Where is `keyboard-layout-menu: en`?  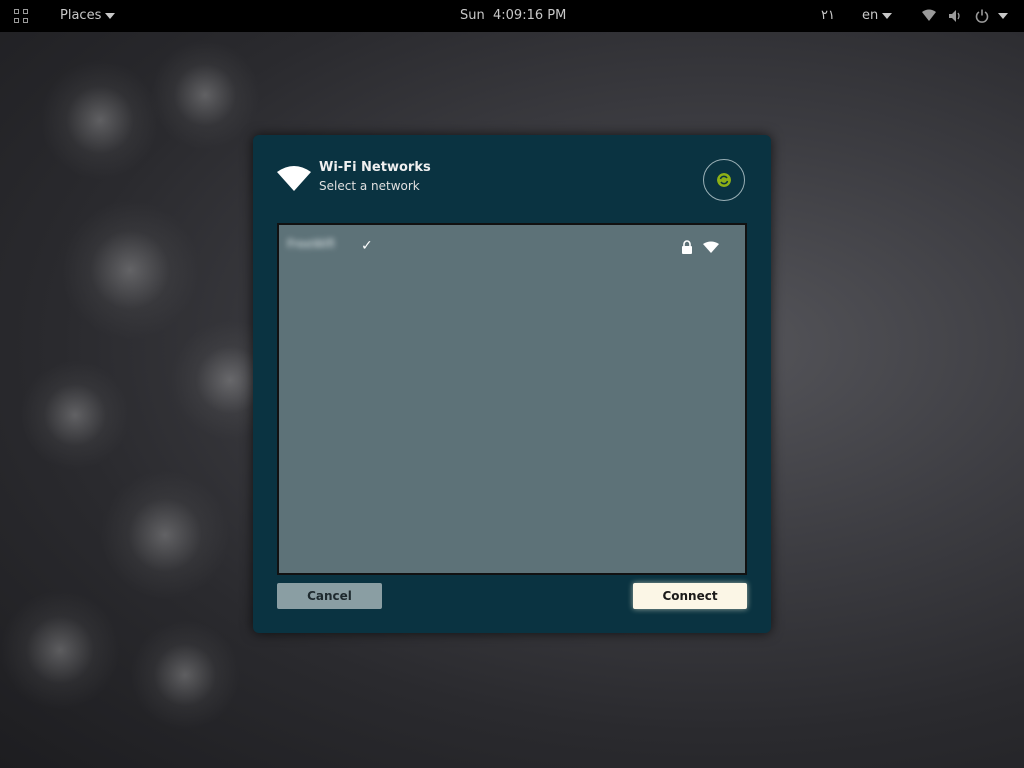 keyboard-layout-menu: en is located at coordinates (877, 16).